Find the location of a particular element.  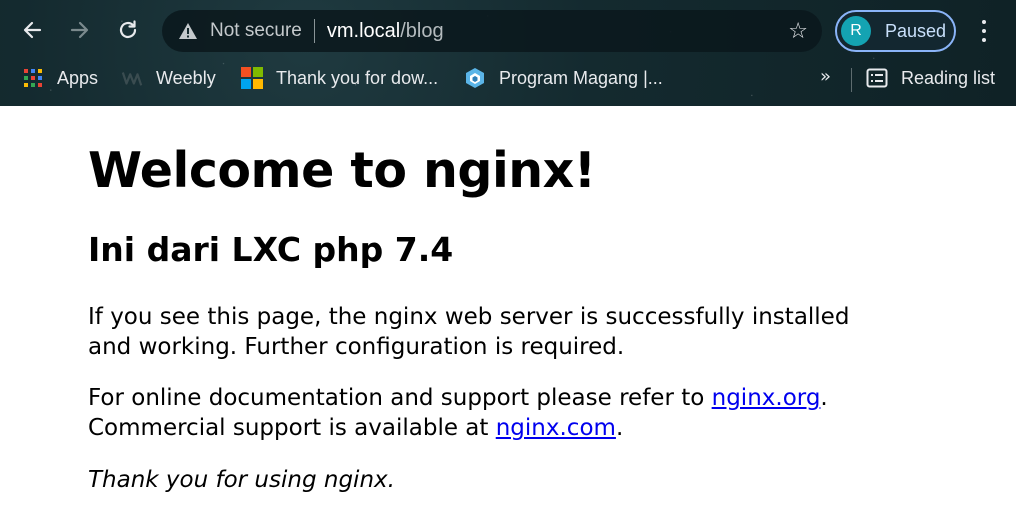

nginx-com-link: nginx.com is located at coordinates (556, 428).